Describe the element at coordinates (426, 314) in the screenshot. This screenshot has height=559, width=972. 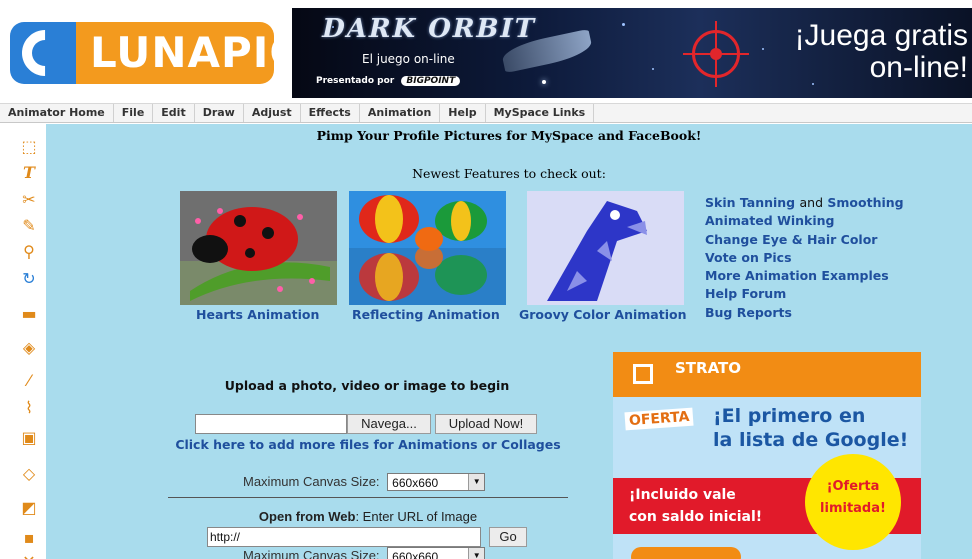
I see `reflecting-animation-link: Reflecting Animation` at that location.